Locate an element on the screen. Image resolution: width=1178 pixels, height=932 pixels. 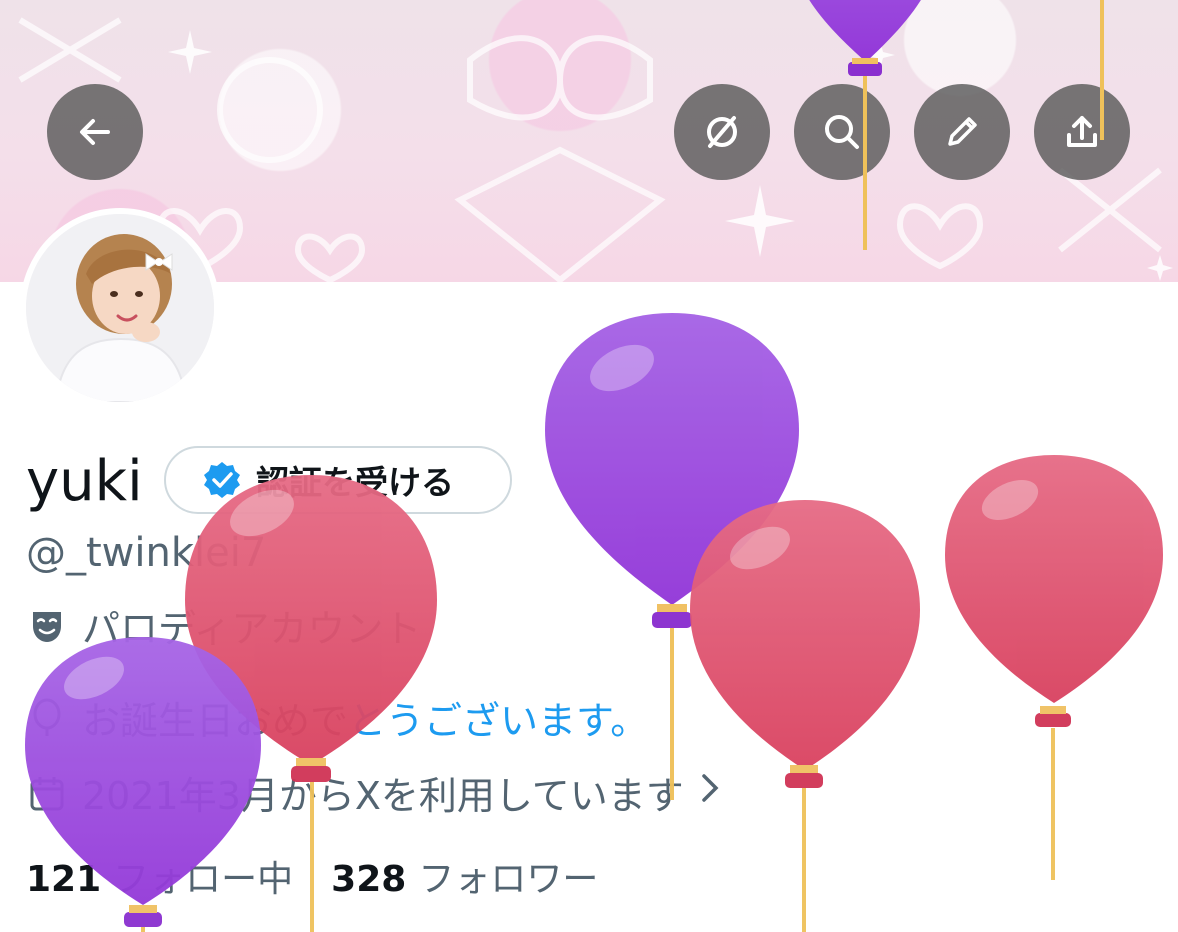
joined-date-text: 2021年3月からXを利用しています is located at coordinates (383, 796).